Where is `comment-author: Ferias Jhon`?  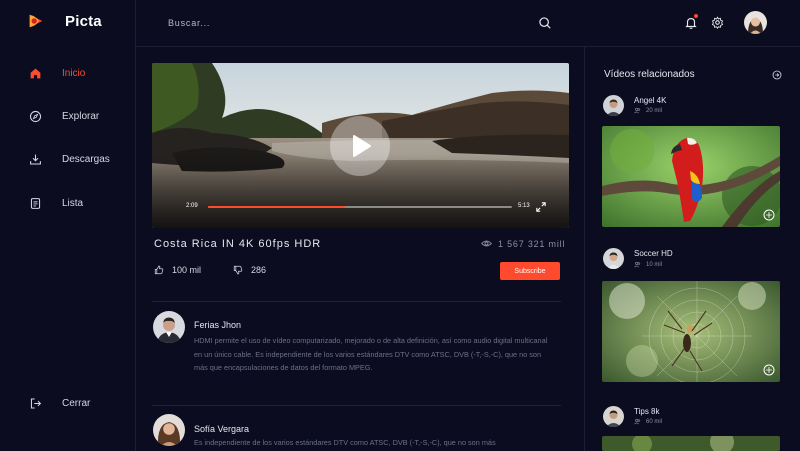 comment-author: Ferias Jhon is located at coordinates (218, 325).